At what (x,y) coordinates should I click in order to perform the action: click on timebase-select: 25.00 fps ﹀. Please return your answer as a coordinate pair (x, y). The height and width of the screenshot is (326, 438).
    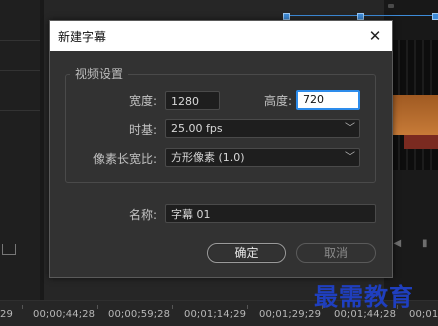
    Looking at the image, I should click on (262, 128).